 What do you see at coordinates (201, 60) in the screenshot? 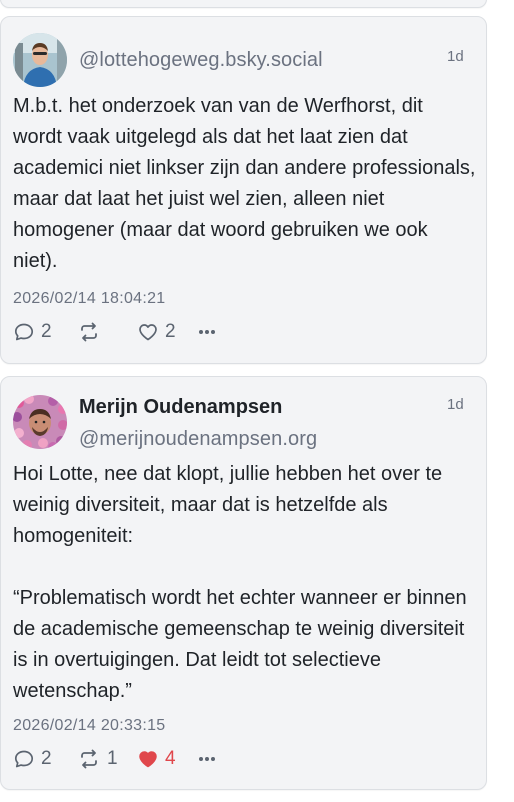
I see `author-handle: @lottehogeweg.bsky.social` at bounding box center [201, 60].